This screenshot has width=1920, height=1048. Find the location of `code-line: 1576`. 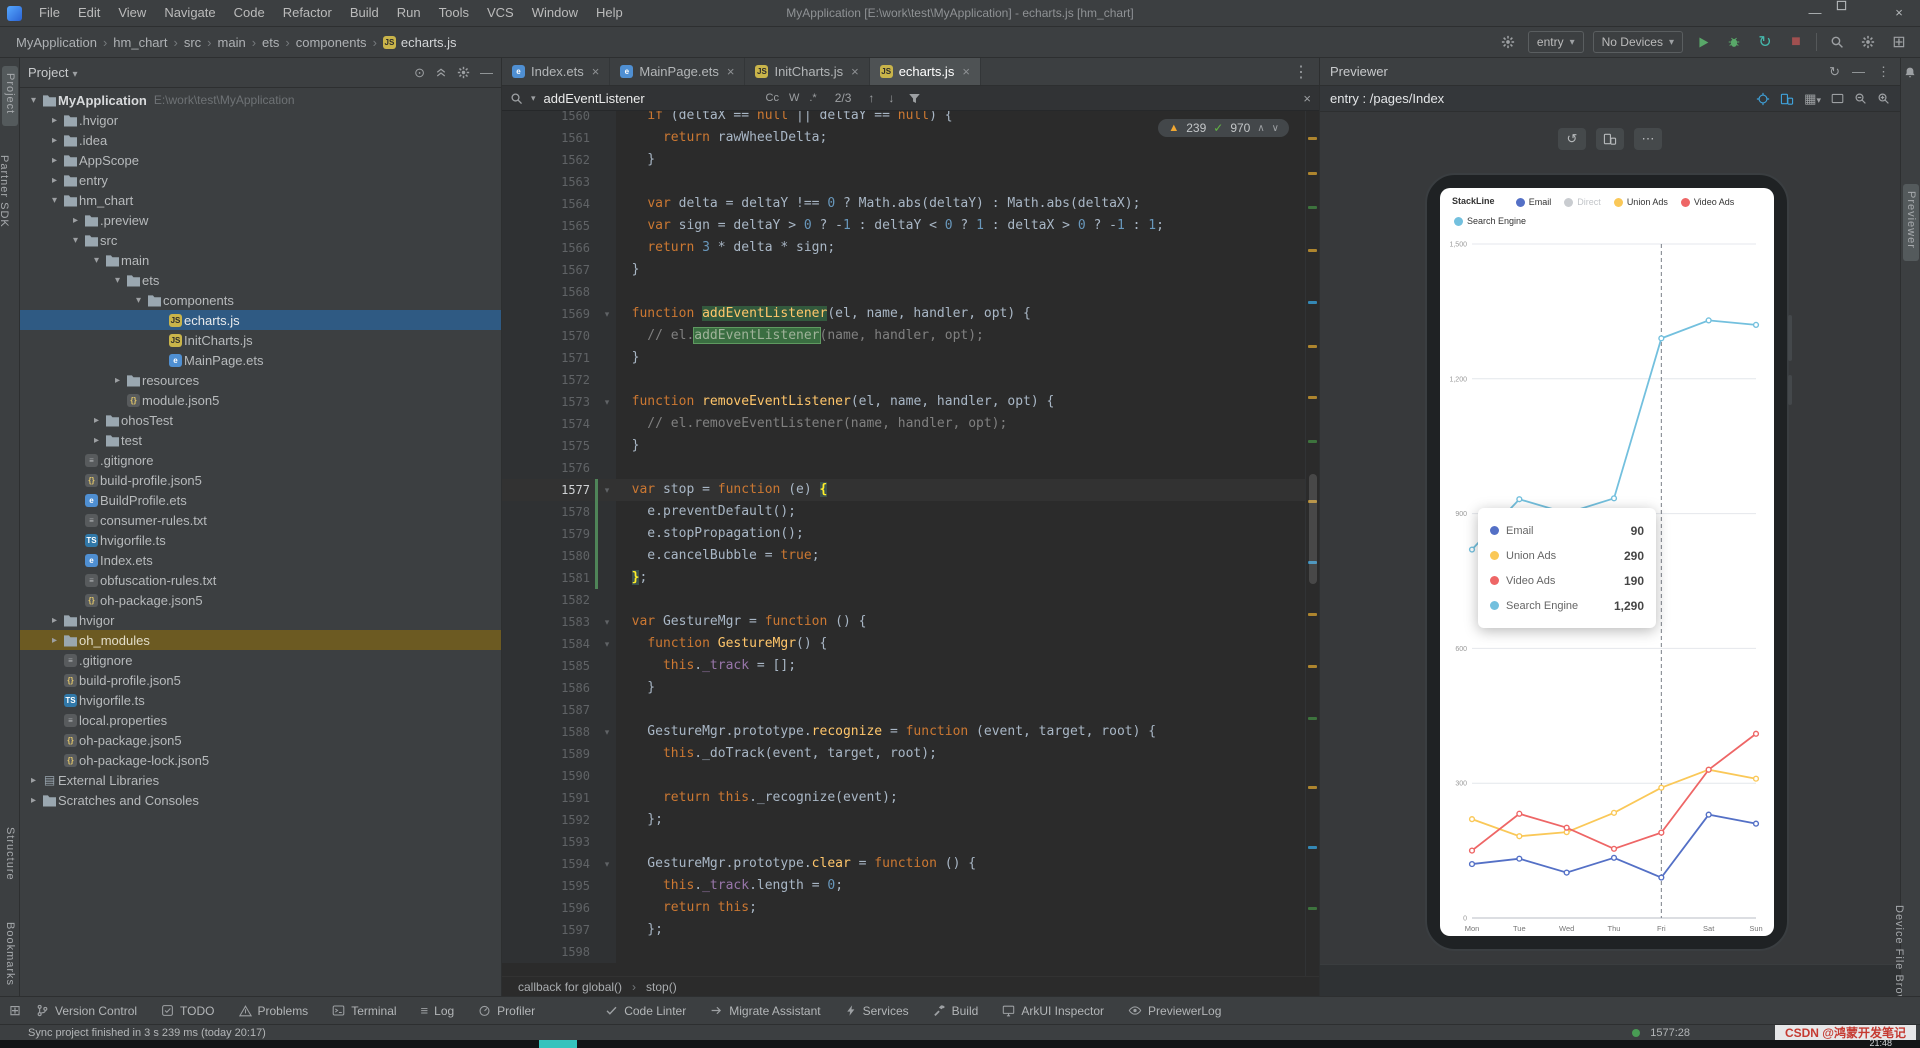

code-line: 1576 is located at coordinates (910, 468).